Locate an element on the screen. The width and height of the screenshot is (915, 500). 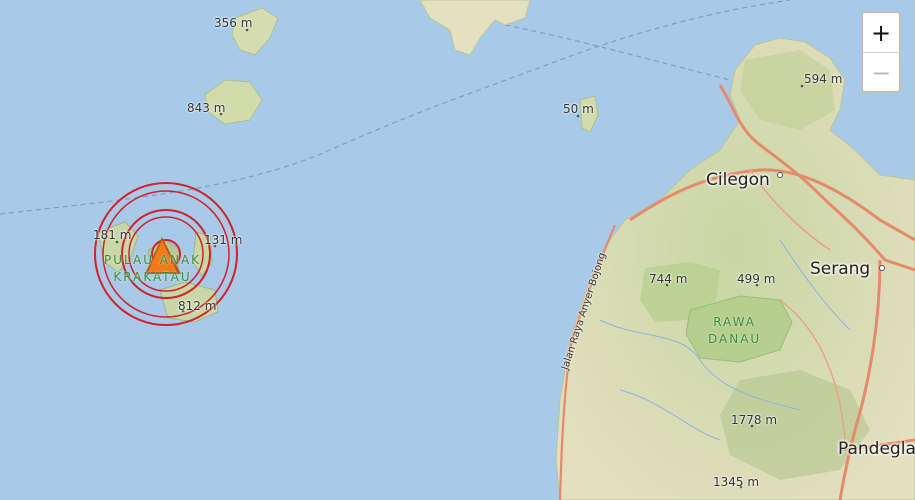
park-label-line: DANAU is located at coordinates (735, 339).